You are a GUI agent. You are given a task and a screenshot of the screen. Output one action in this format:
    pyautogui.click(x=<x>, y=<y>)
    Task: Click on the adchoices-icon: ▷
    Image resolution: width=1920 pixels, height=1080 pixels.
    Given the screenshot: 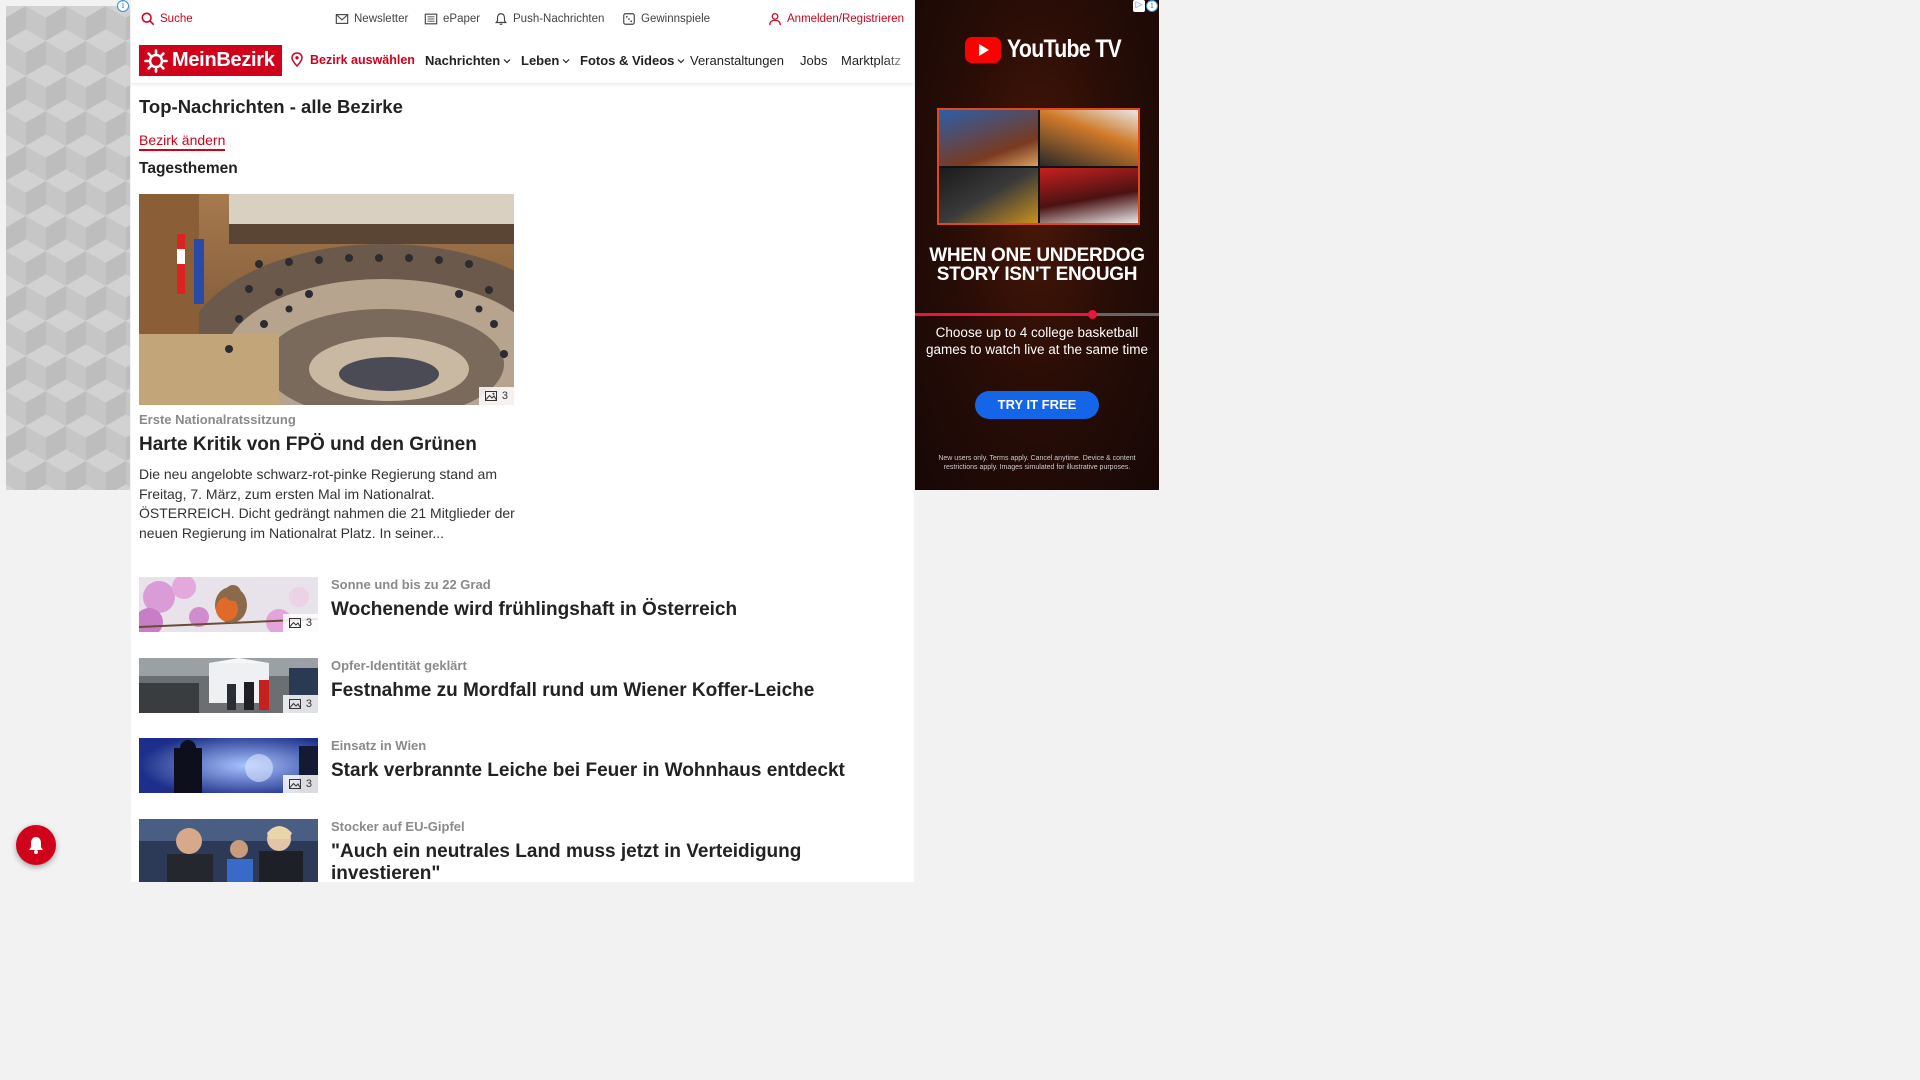 What is the action you would take?
    pyautogui.click(x=1139, y=6)
    